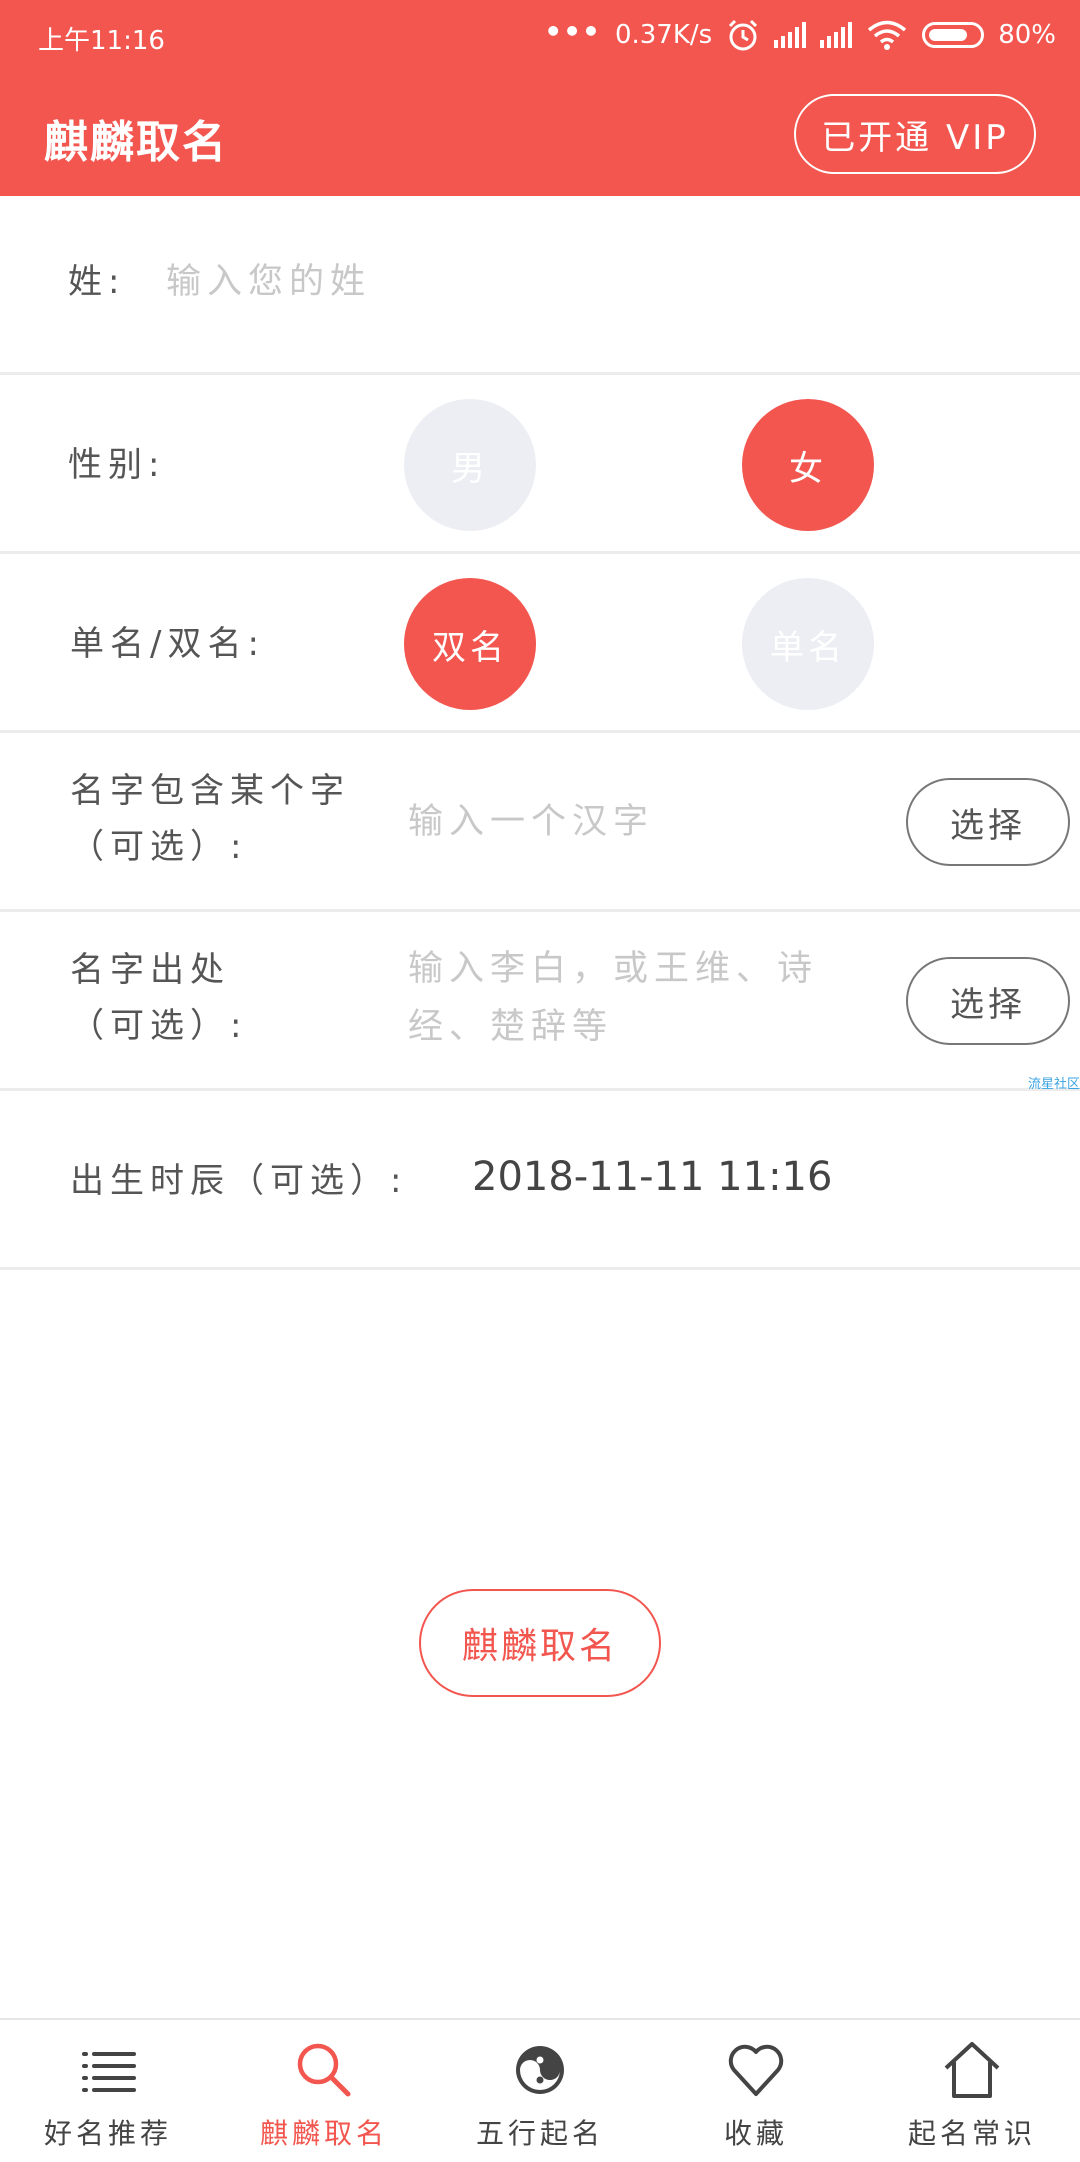 Image resolution: width=1080 pixels, height=2162 pixels. Describe the element at coordinates (915, 134) in the screenshot. I see `vip-button: 已开通 VIP` at that location.